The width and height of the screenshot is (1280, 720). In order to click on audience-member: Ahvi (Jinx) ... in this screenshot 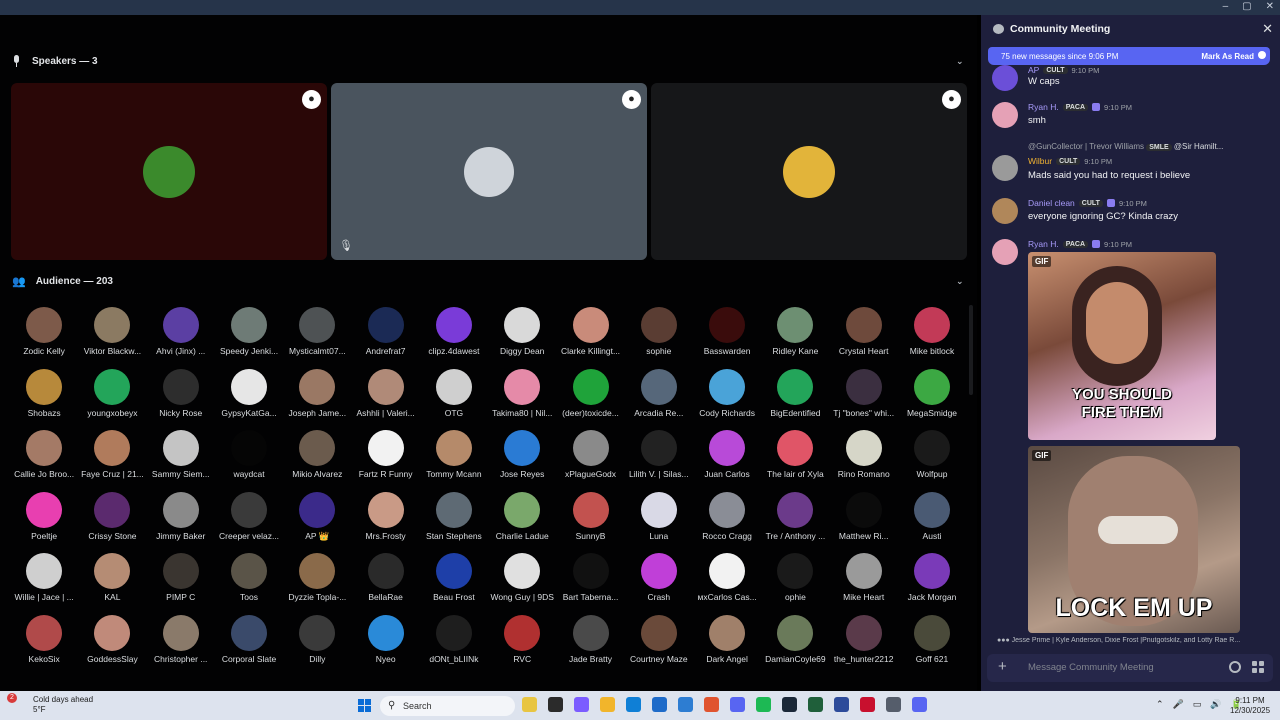, I will do `click(181, 336)`.